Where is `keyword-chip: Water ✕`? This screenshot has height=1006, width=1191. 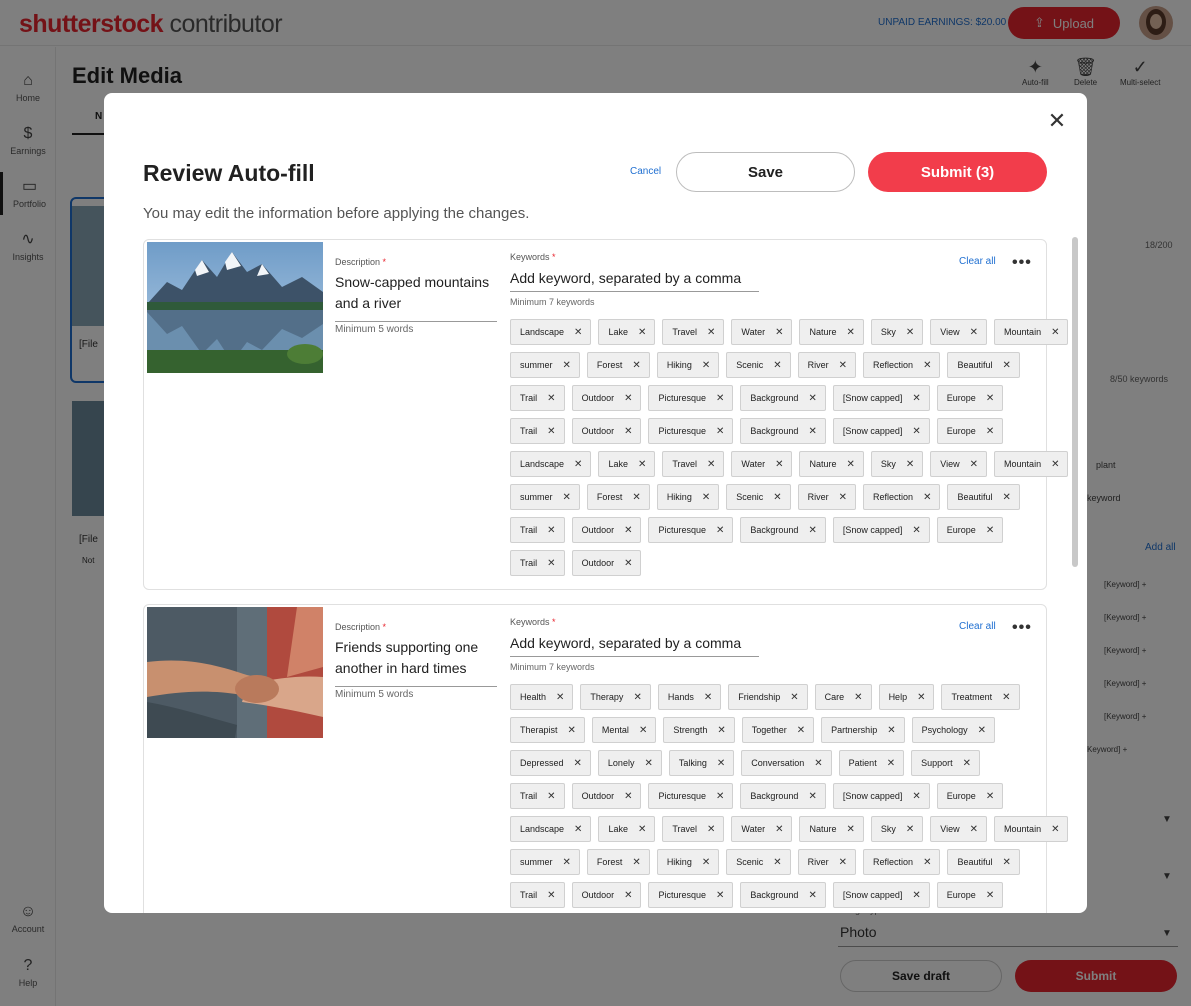 keyword-chip: Water ✕ is located at coordinates (762, 332).